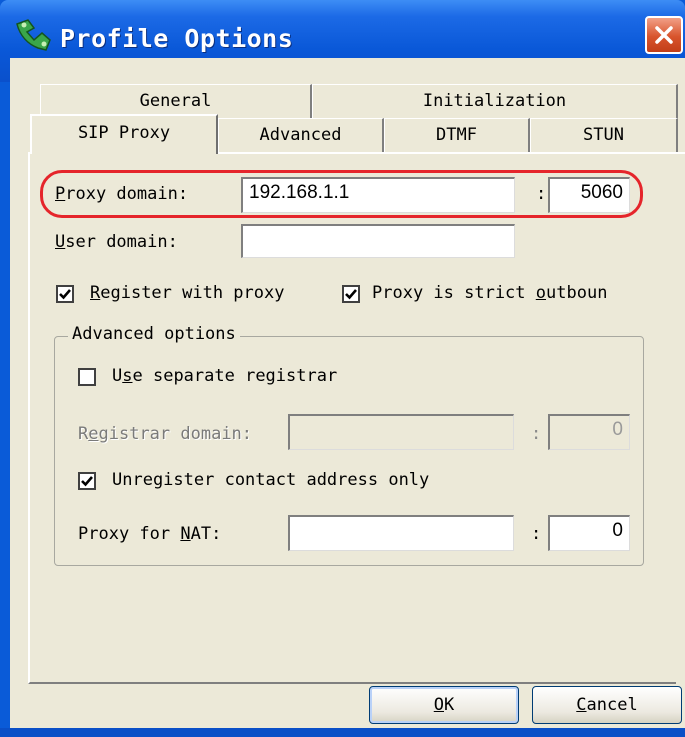  Describe the element at coordinates (224, 376) in the screenshot. I see `use-separate-registrar-label: Use separate registrar` at that location.